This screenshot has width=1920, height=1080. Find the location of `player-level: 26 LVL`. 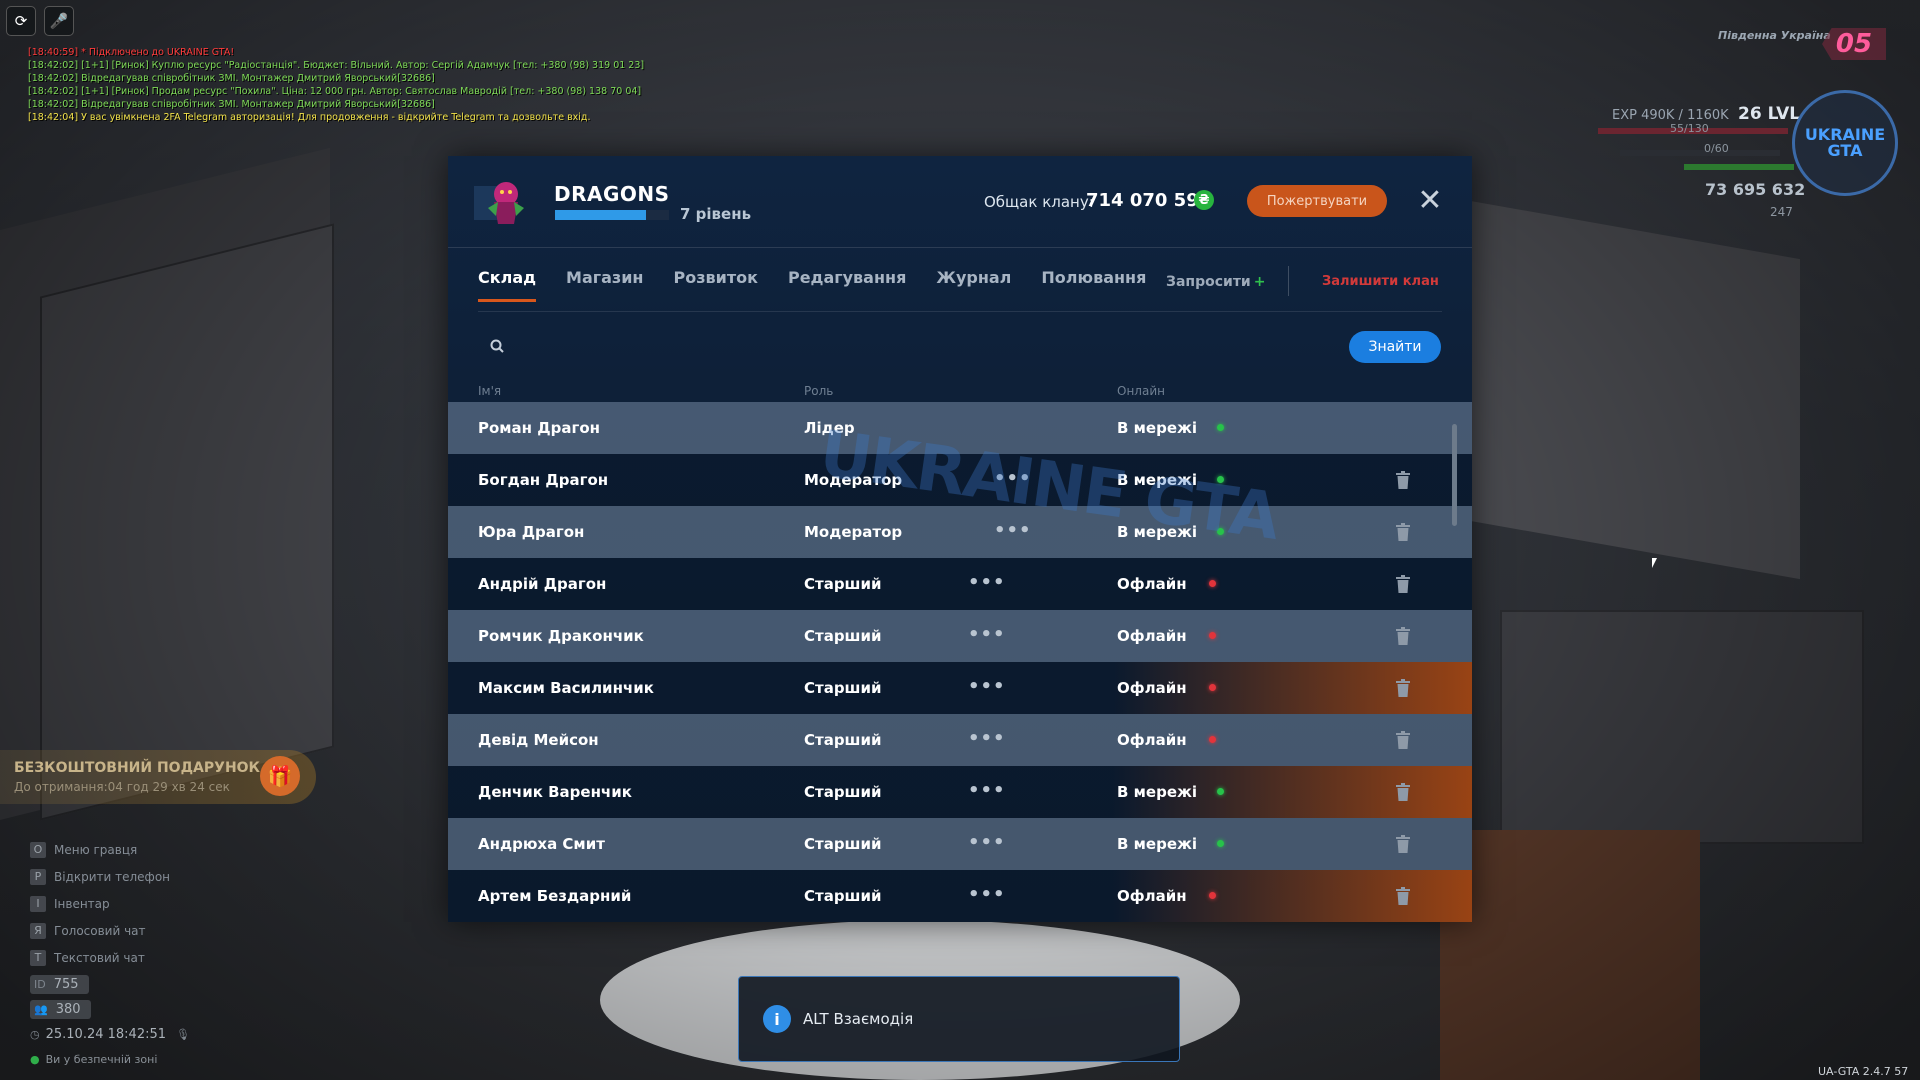

player-level: 26 LVL is located at coordinates (1769, 114).